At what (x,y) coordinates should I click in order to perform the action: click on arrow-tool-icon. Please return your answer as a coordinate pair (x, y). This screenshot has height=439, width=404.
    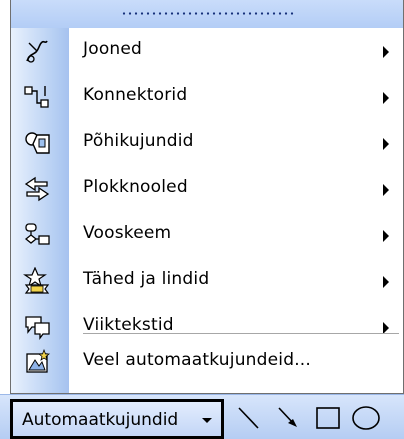
    Looking at the image, I should click on (288, 418).